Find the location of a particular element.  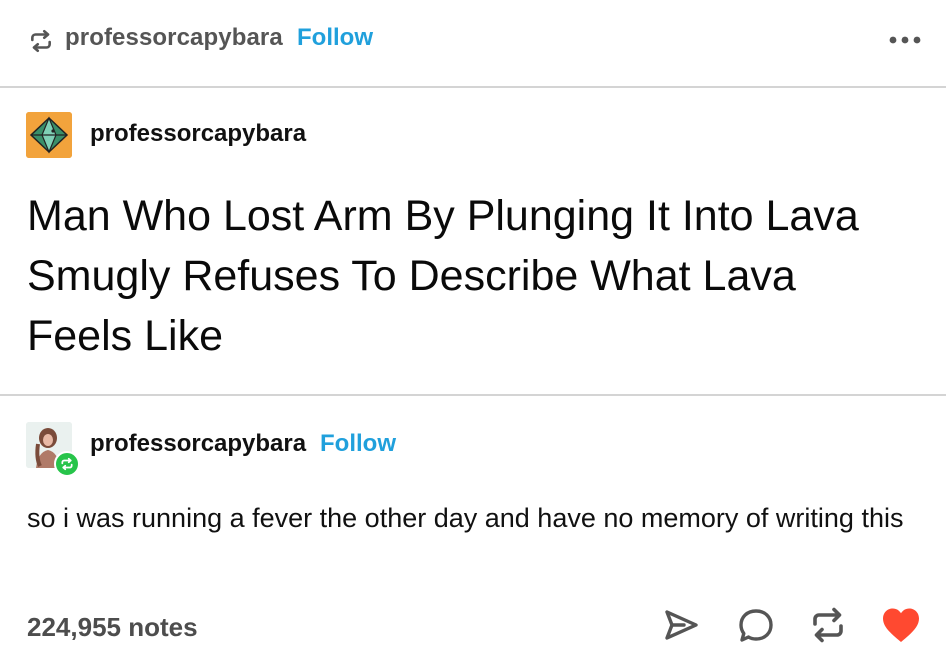

reblog-badge is located at coordinates (67, 464).